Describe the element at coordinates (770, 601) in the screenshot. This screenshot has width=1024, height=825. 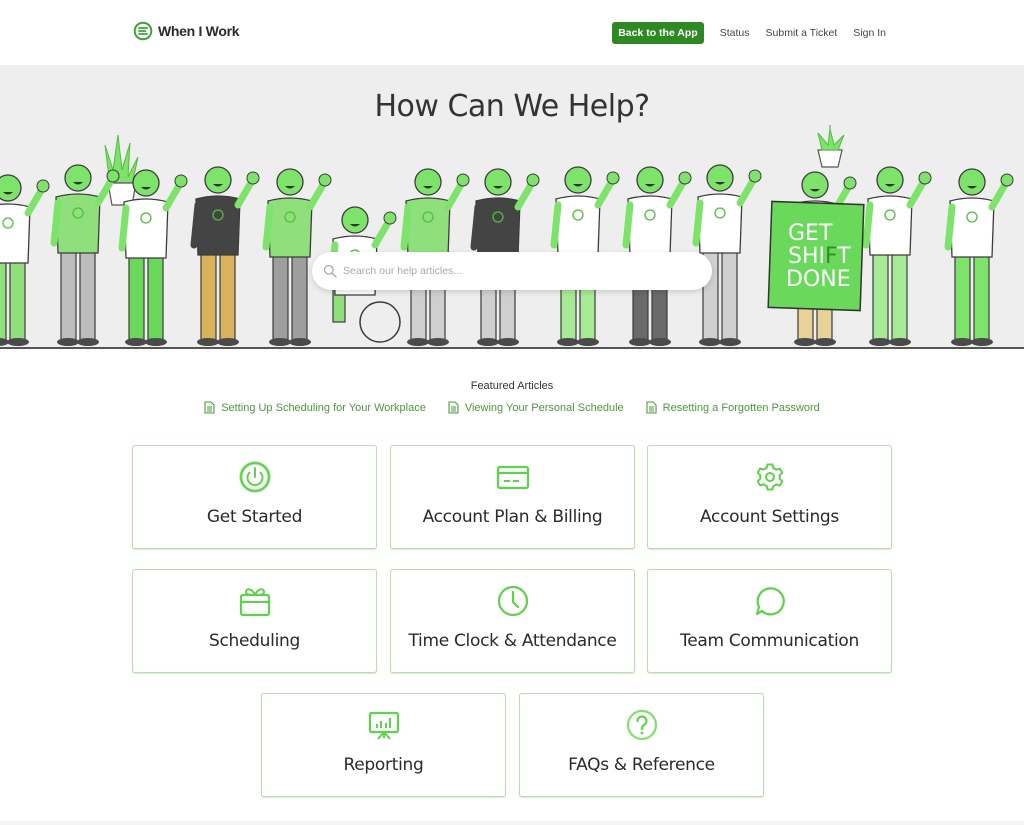
I see `chat-bubble-icon` at that location.